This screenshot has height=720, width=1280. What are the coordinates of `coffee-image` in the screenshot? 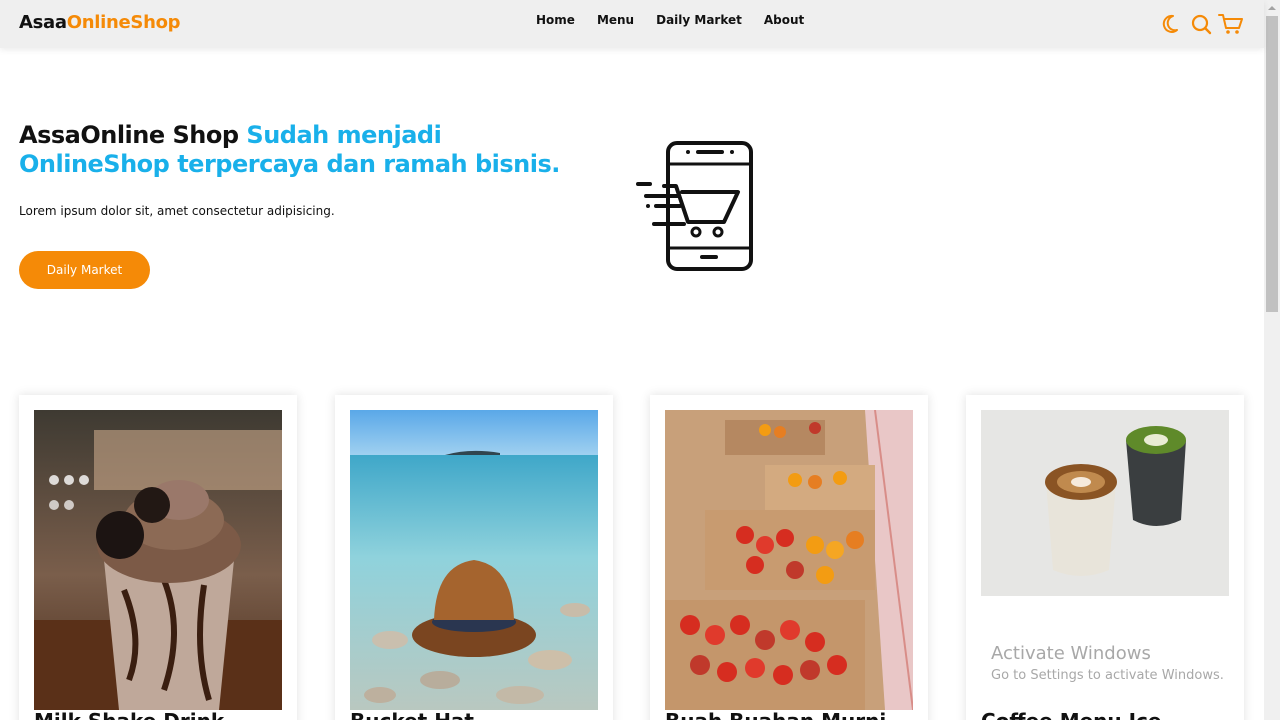 It's located at (1105, 503).